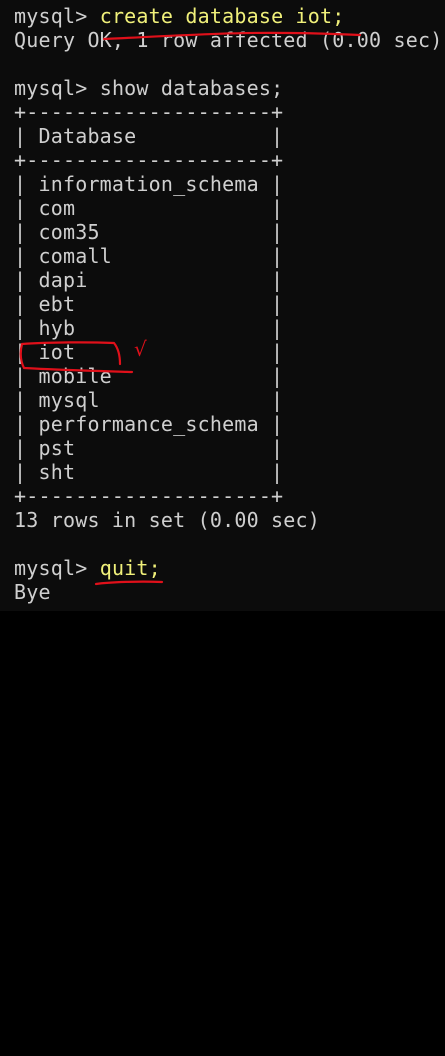 The width and height of the screenshot is (445, 1056). I want to click on table-row-iot: | iot |, so click(149, 352).